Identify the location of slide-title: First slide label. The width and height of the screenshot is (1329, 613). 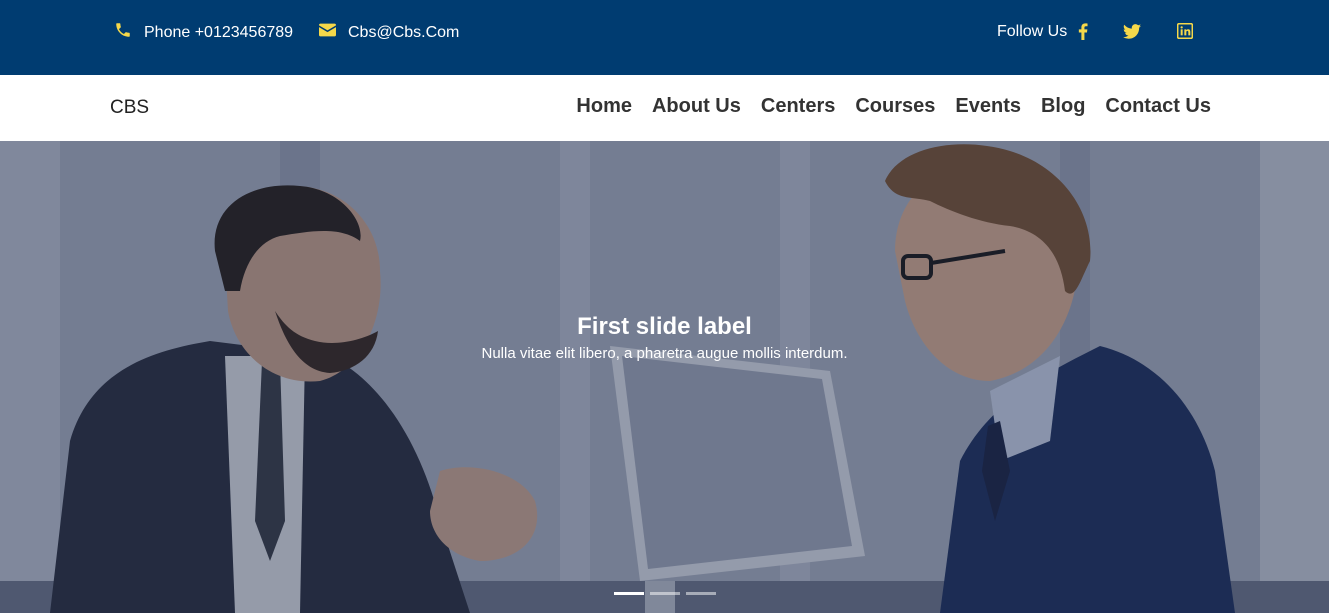
(664, 326).